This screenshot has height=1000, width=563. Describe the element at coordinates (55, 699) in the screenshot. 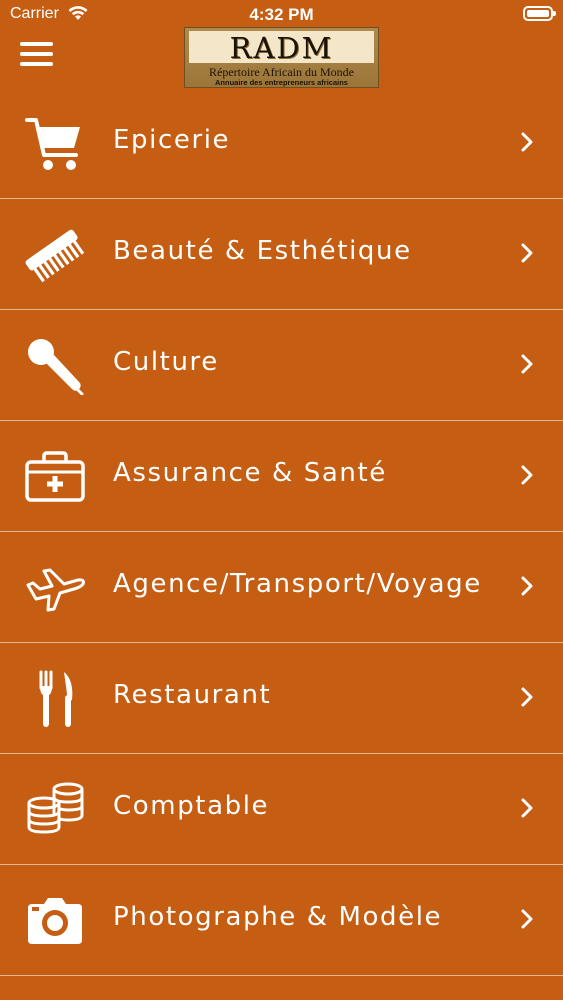

I see `fork-knife-icon` at that location.